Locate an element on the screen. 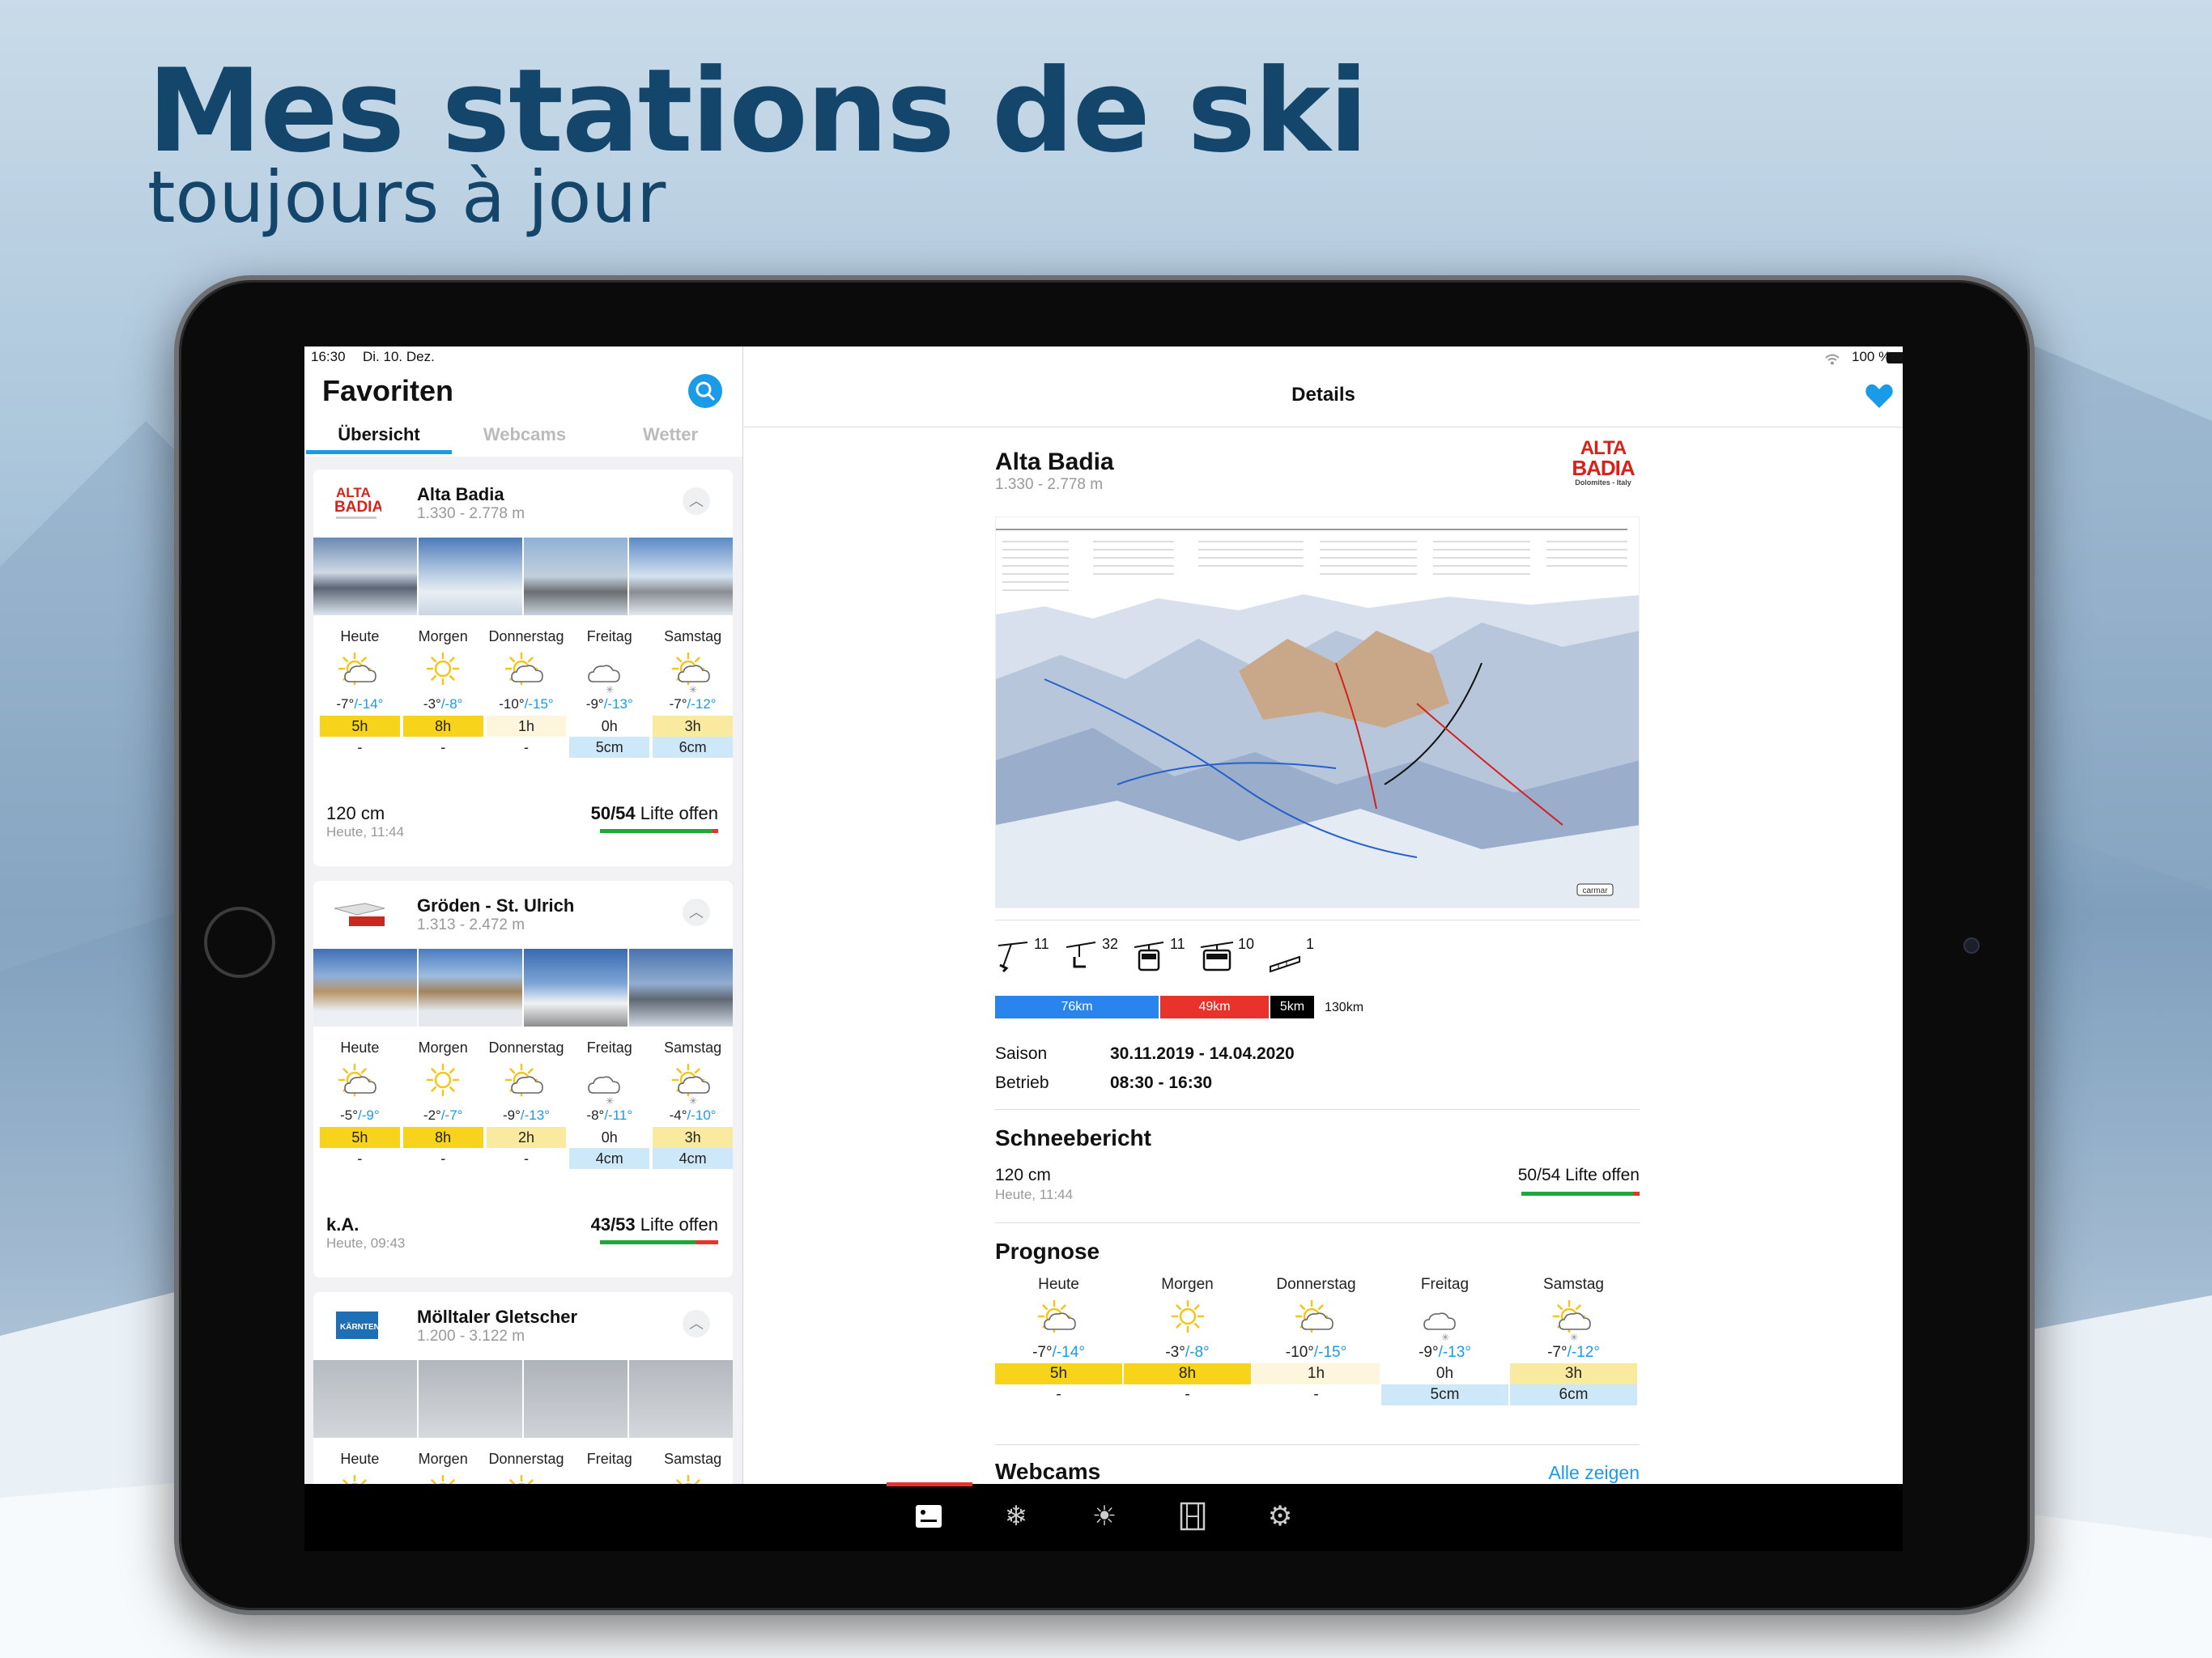 The height and width of the screenshot is (1658, 2212). piste-bar: 76km 49km 5km is located at coordinates (1157, 1007).